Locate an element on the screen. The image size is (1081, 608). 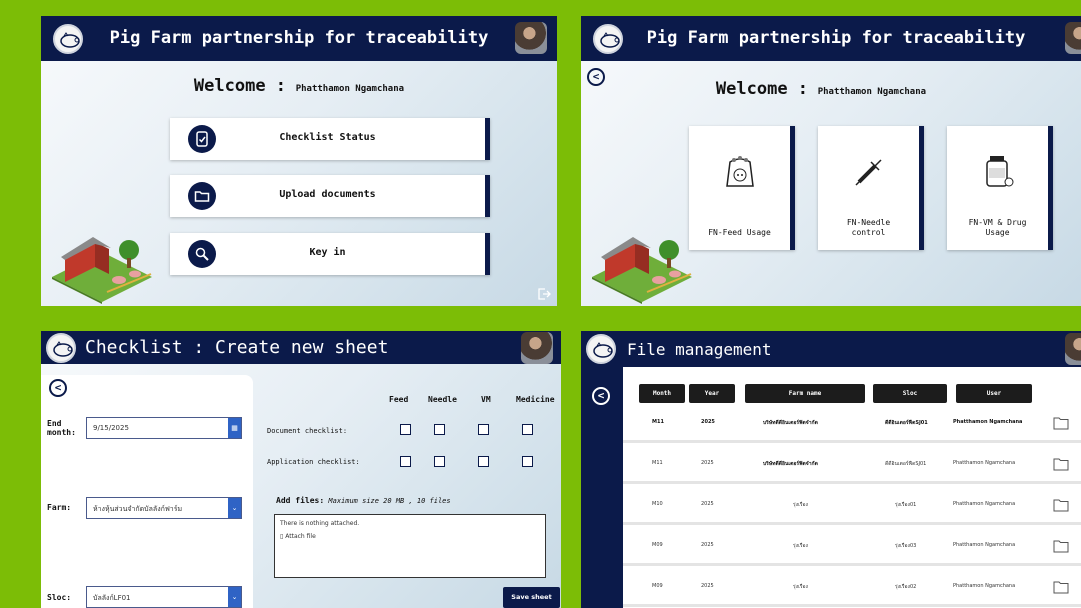
attachment-box: There is nothing attached. ▯ Attach file is located at coordinates (410, 546).